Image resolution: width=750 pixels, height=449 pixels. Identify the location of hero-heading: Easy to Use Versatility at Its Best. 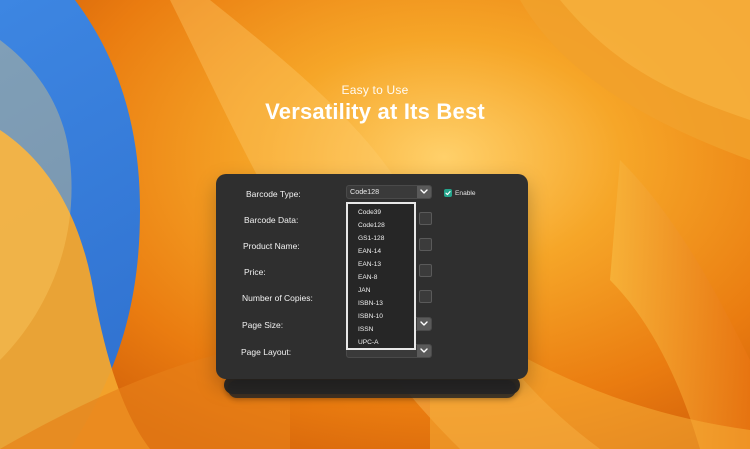
(375, 104).